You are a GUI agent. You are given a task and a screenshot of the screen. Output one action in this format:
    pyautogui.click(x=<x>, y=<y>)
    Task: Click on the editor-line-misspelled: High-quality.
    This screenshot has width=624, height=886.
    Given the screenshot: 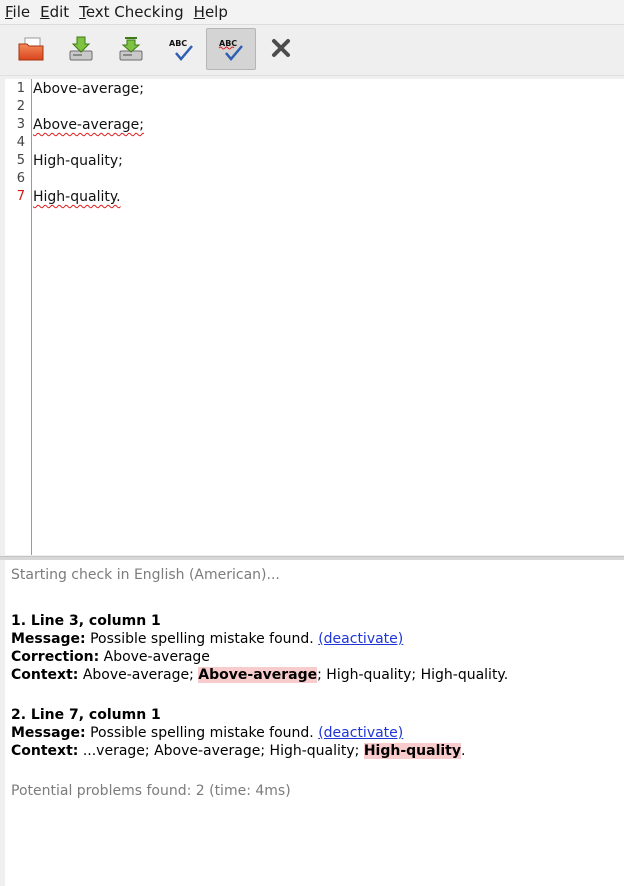 What is the action you would take?
    pyautogui.click(x=77, y=197)
    